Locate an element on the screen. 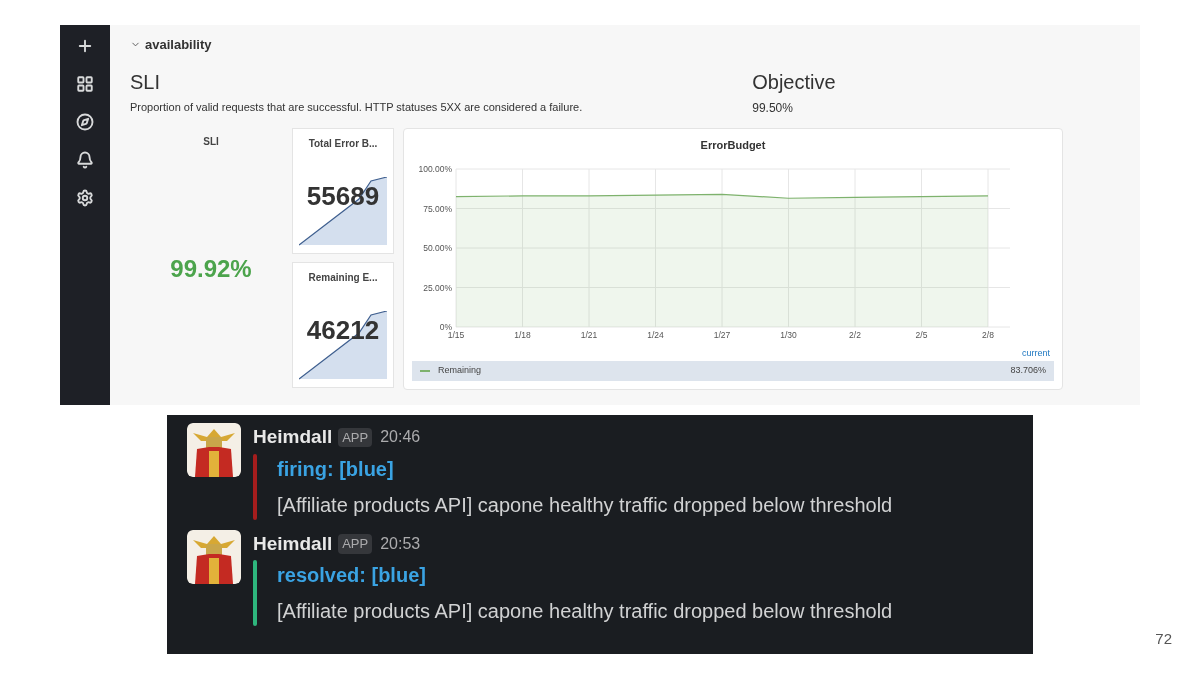 This screenshot has width=1200, height=675. alert-status: firing: [blue] is located at coordinates (585, 468).